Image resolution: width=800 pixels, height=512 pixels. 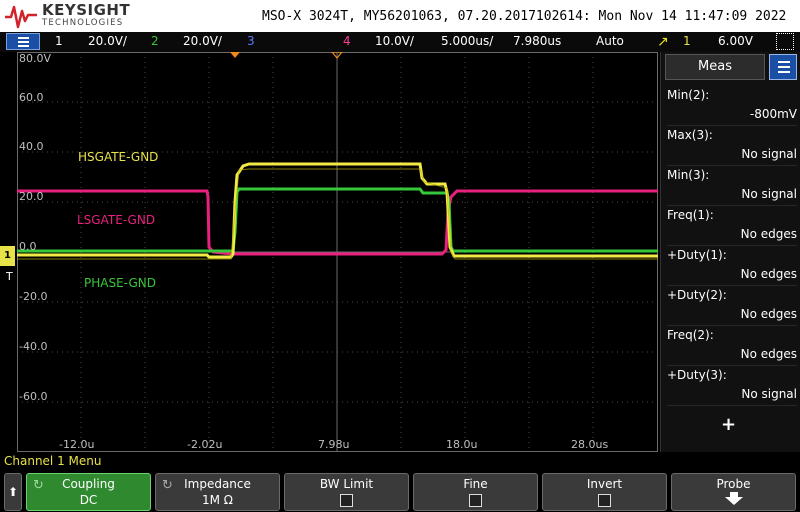 I want to click on timebase: 5.000us/, so click(x=467, y=41).